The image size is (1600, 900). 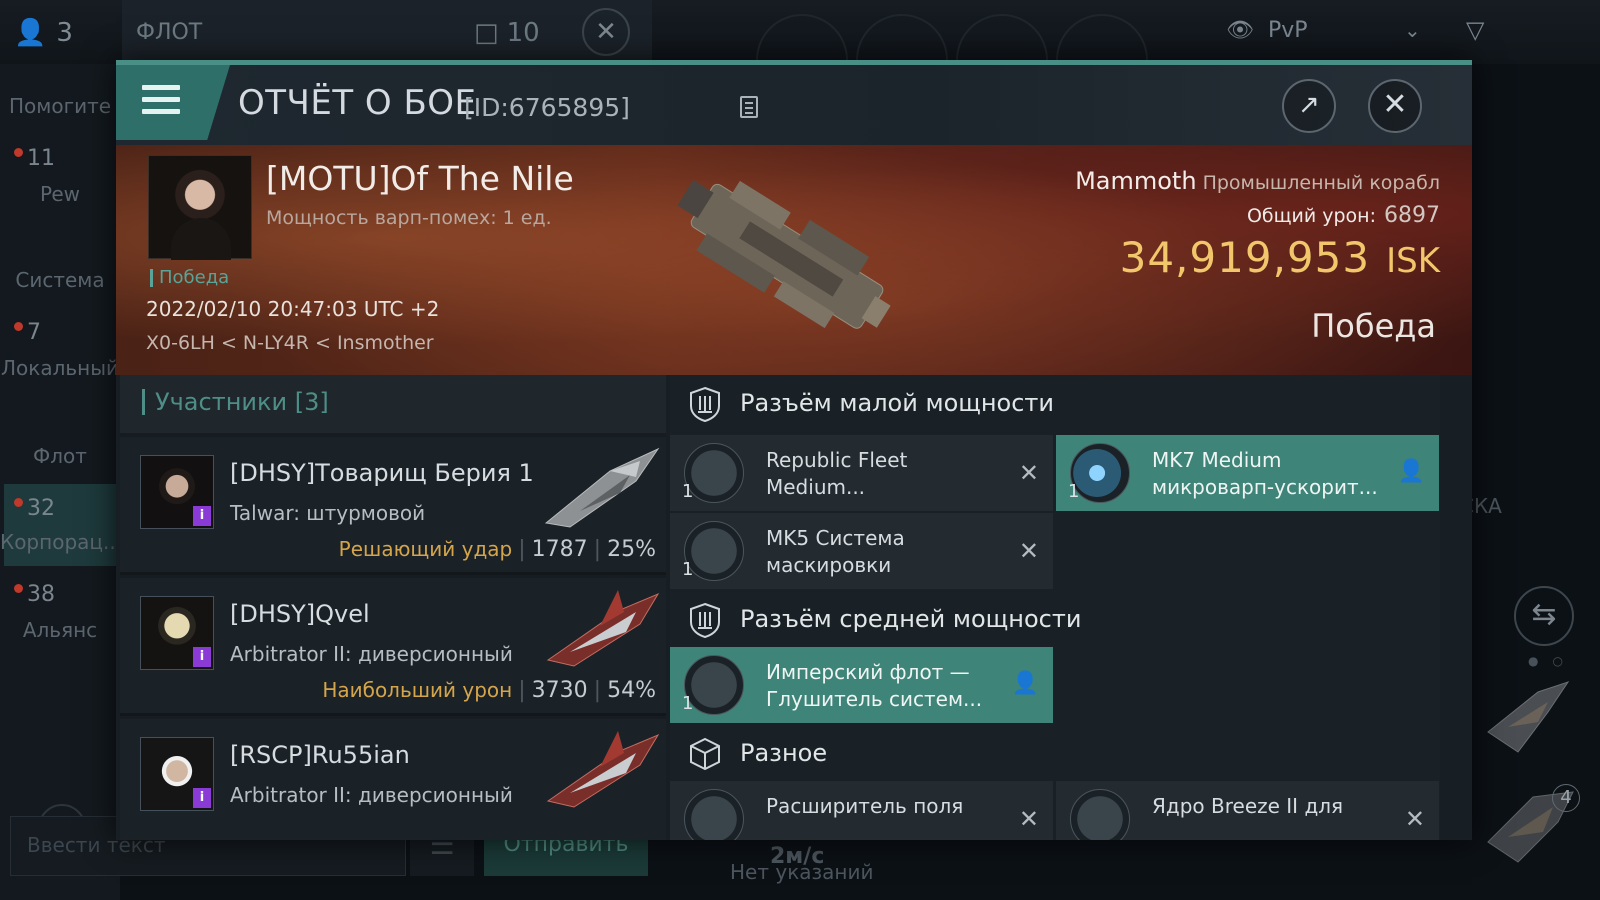 What do you see at coordinates (1412, 30) in the screenshot?
I see `chevron-down-icon: ⌄` at bounding box center [1412, 30].